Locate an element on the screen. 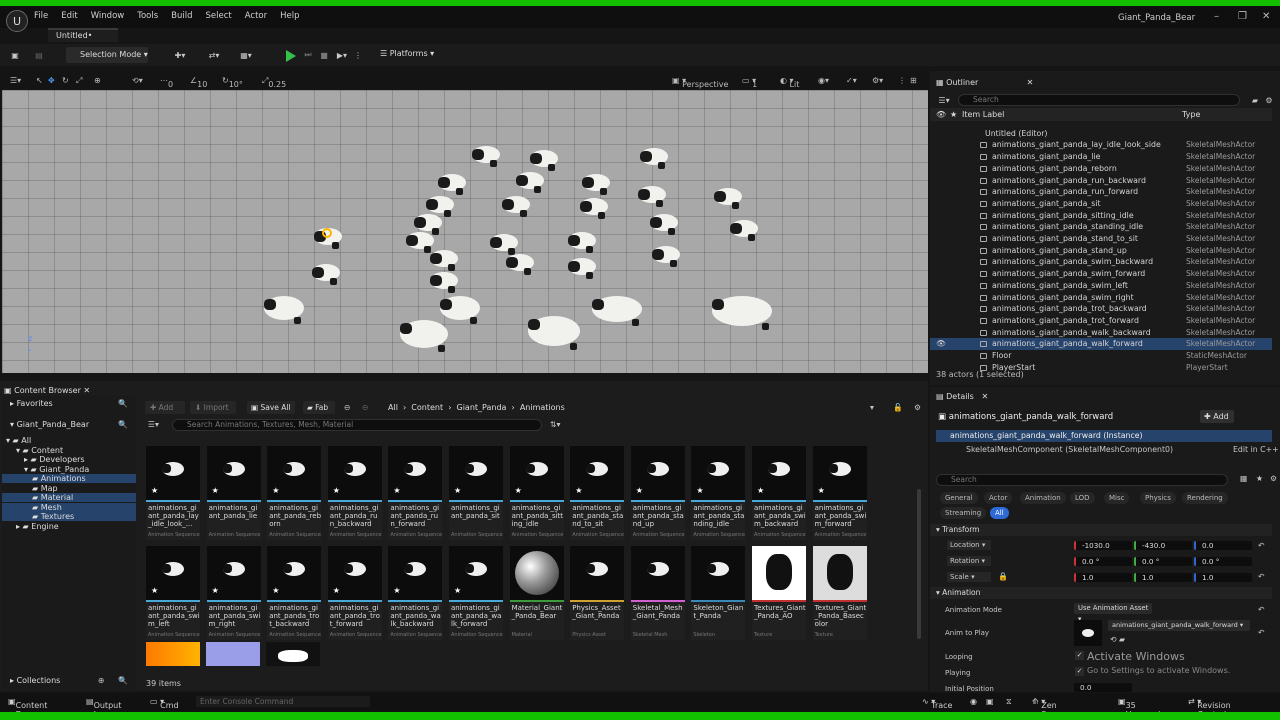 The width and height of the screenshot is (1280, 720). tree-developers: ▸ ▰ Developers is located at coordinates (54, 459).